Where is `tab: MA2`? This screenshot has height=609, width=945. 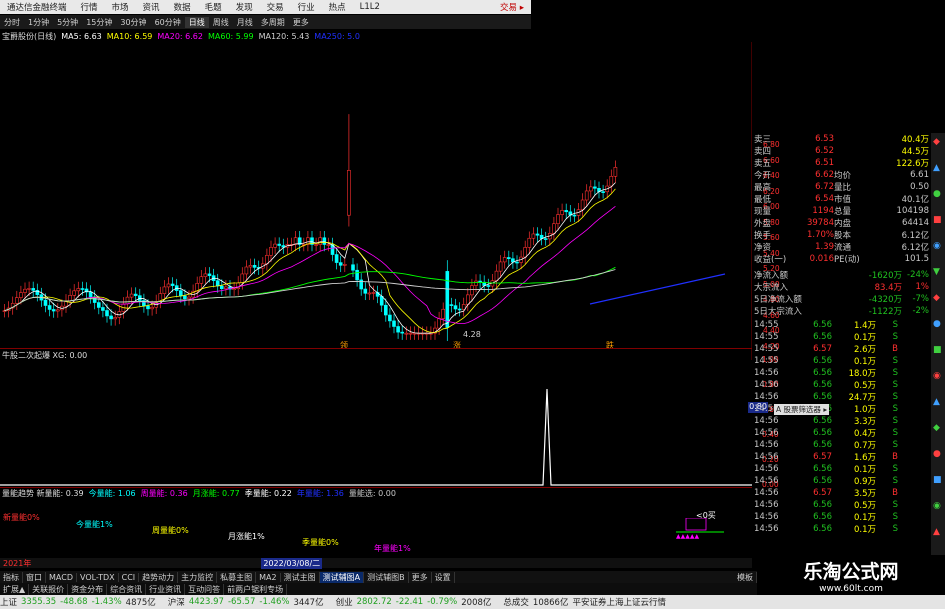 tab: MA2 is located at coordinates (268, 577).